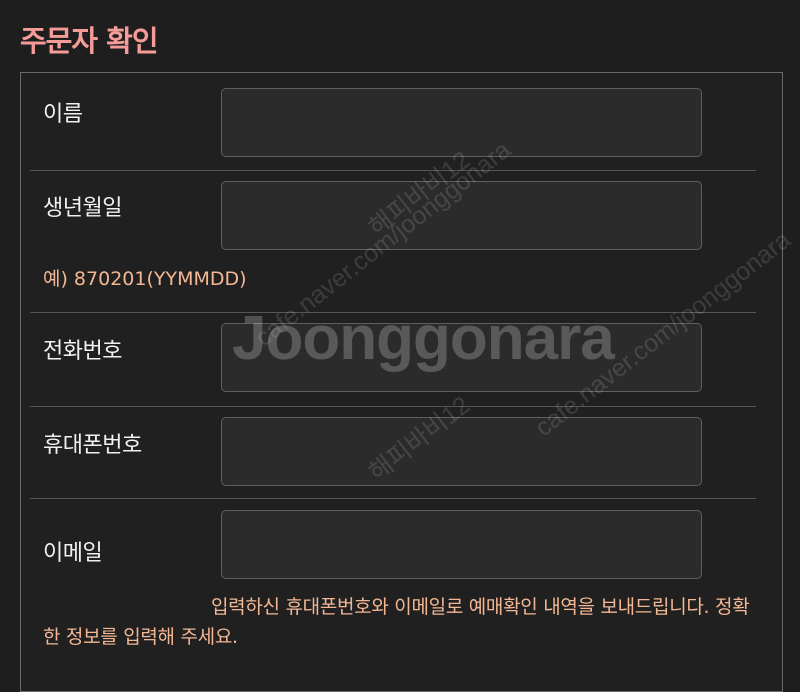  What do you see at coordinates (461, 122) in the screenshot?
I see `name-input` at bounding box center [461, 122].